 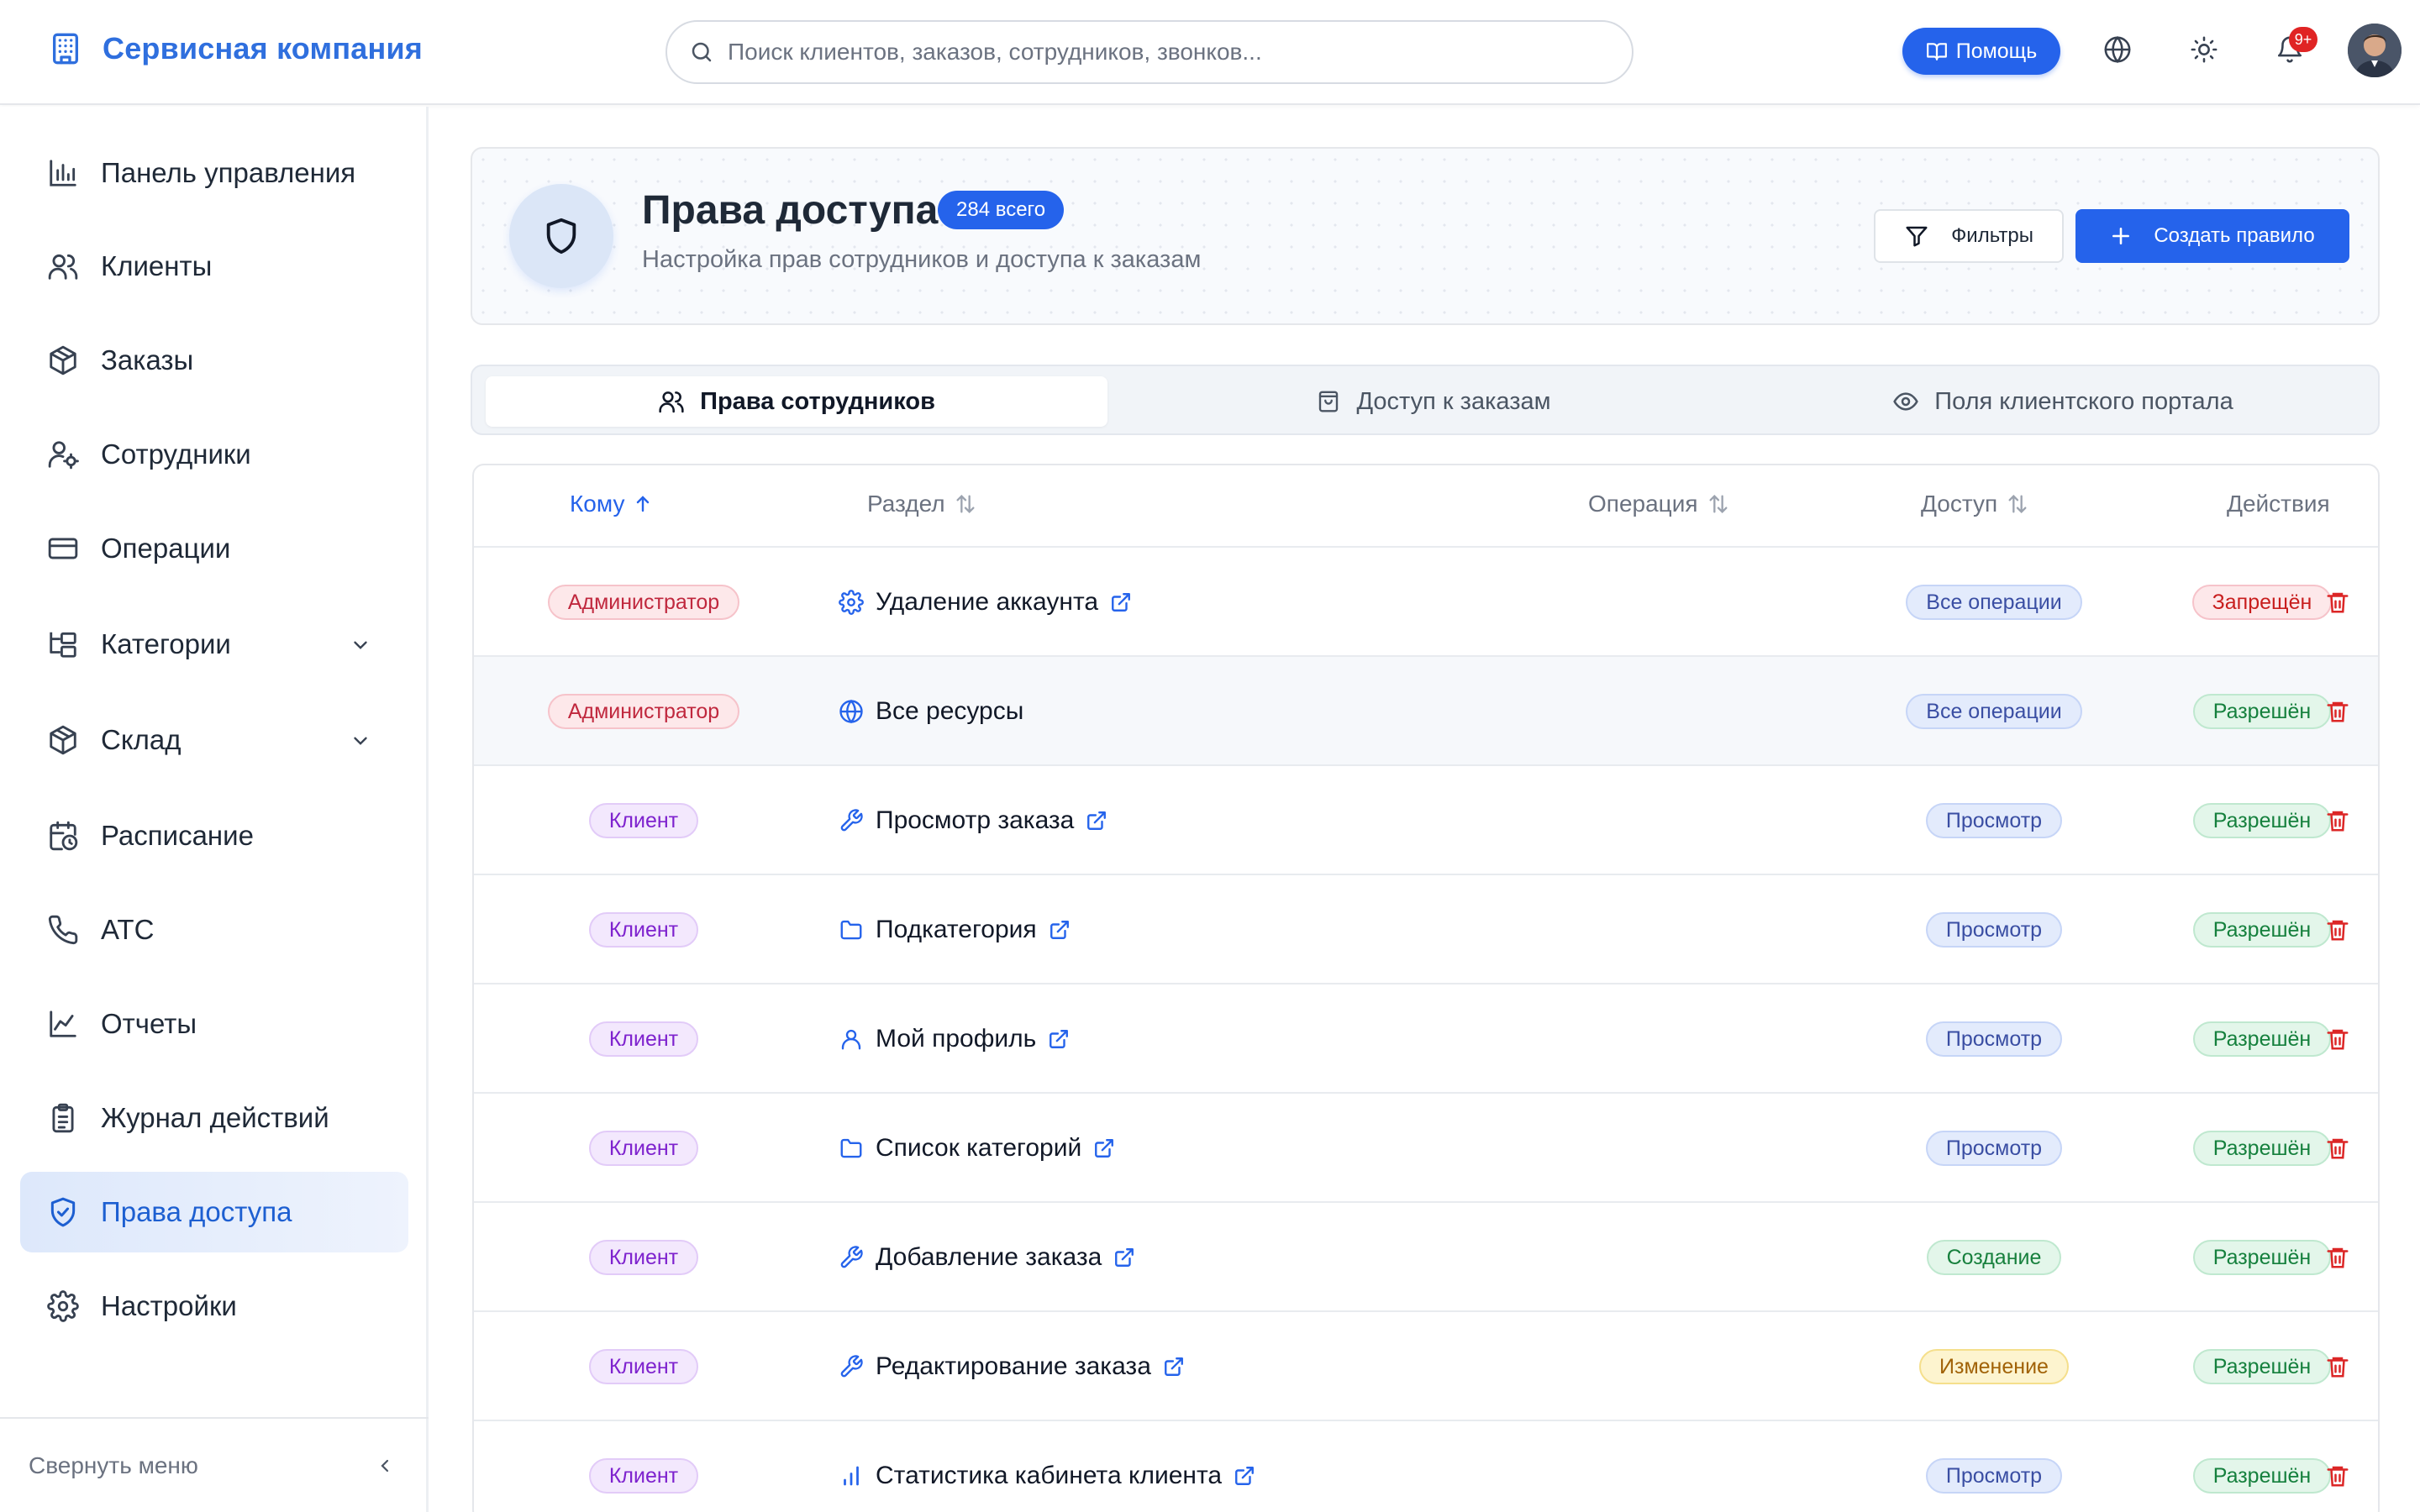 What do you see at coordinates (214, 930) in the screenshot?
I see `sidebar-item-pbx: АТС` at bounding box center [214, 930].